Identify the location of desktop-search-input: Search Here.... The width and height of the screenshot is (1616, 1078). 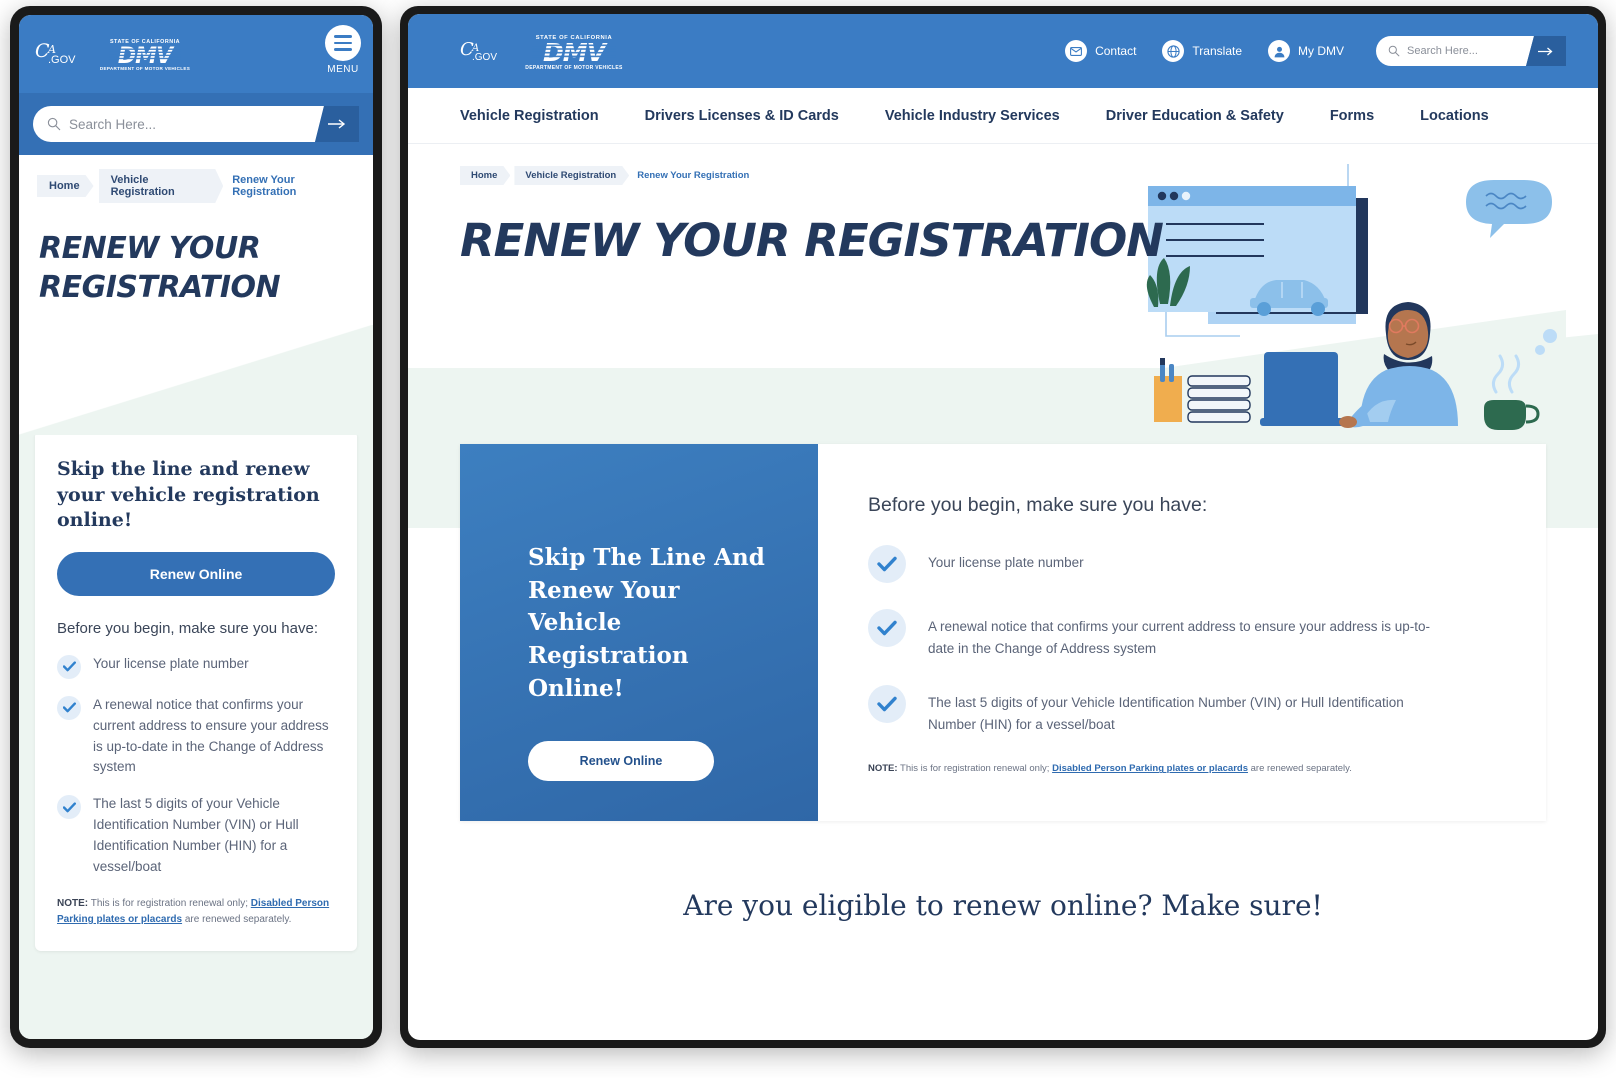
(1455, 51).